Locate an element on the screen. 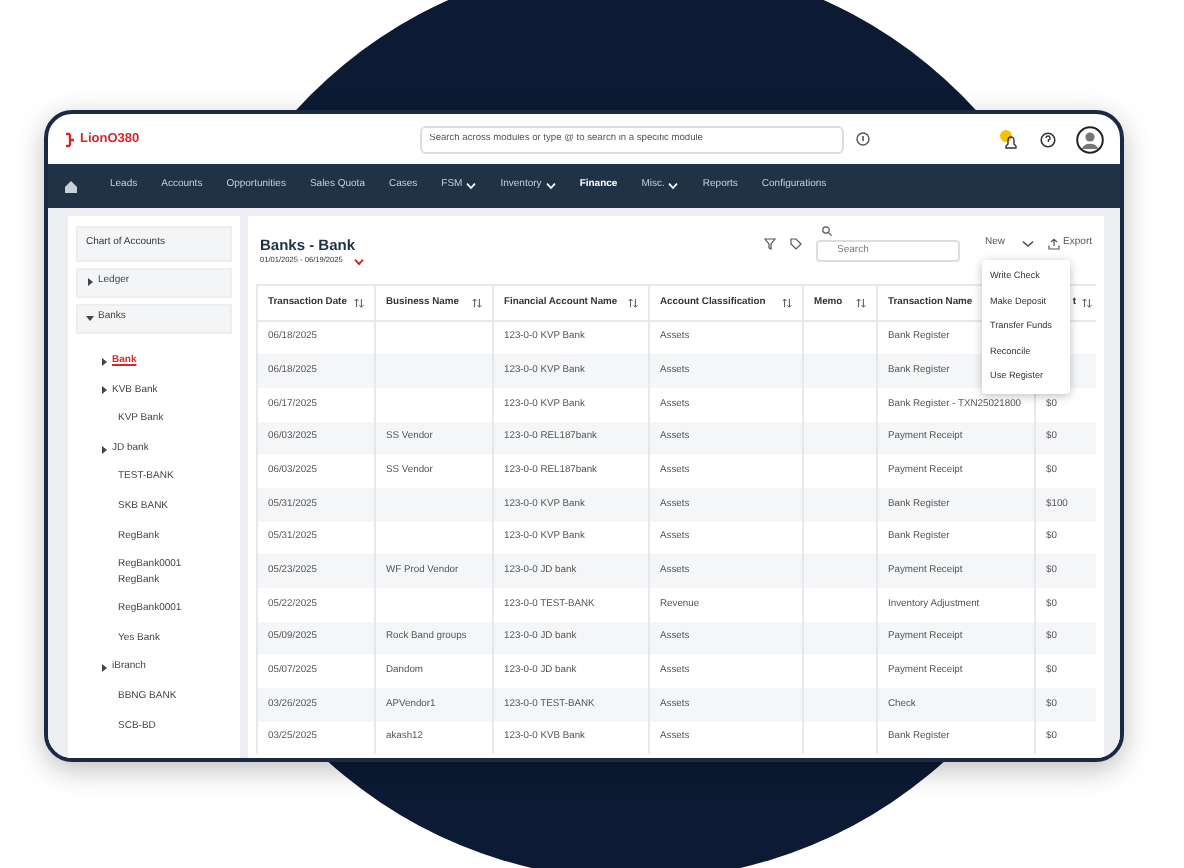 Image resolution: width=1184 pixels, height=868 pixels. avatar-icon is located at coordinates (1090, 139).